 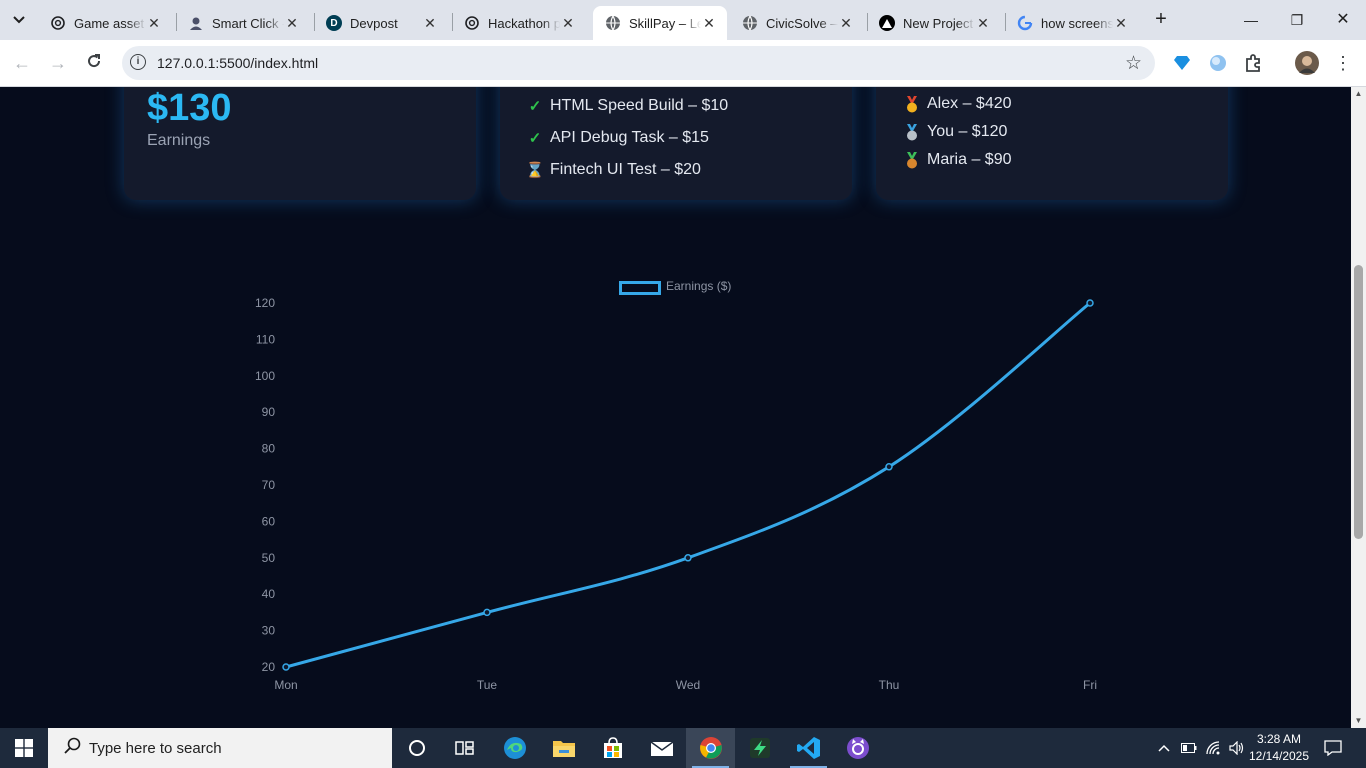 I want to click on extension-orb-icon, so click(x=1218, y=63).